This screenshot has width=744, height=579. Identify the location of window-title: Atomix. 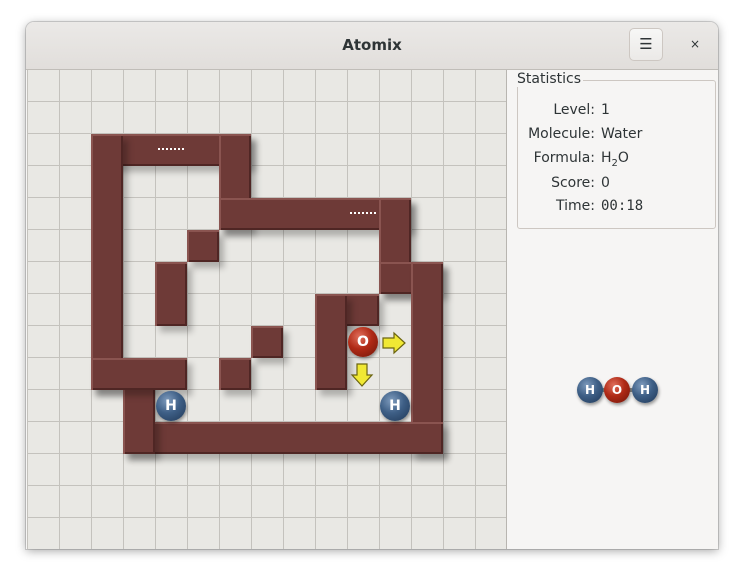
(372, 45).